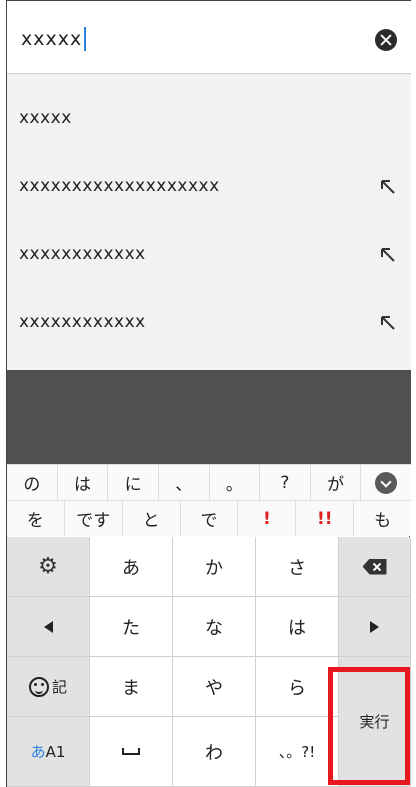 The width and height of the screenshot is (416, 787). I want to click on key-ma: ま, so click(131, 687).